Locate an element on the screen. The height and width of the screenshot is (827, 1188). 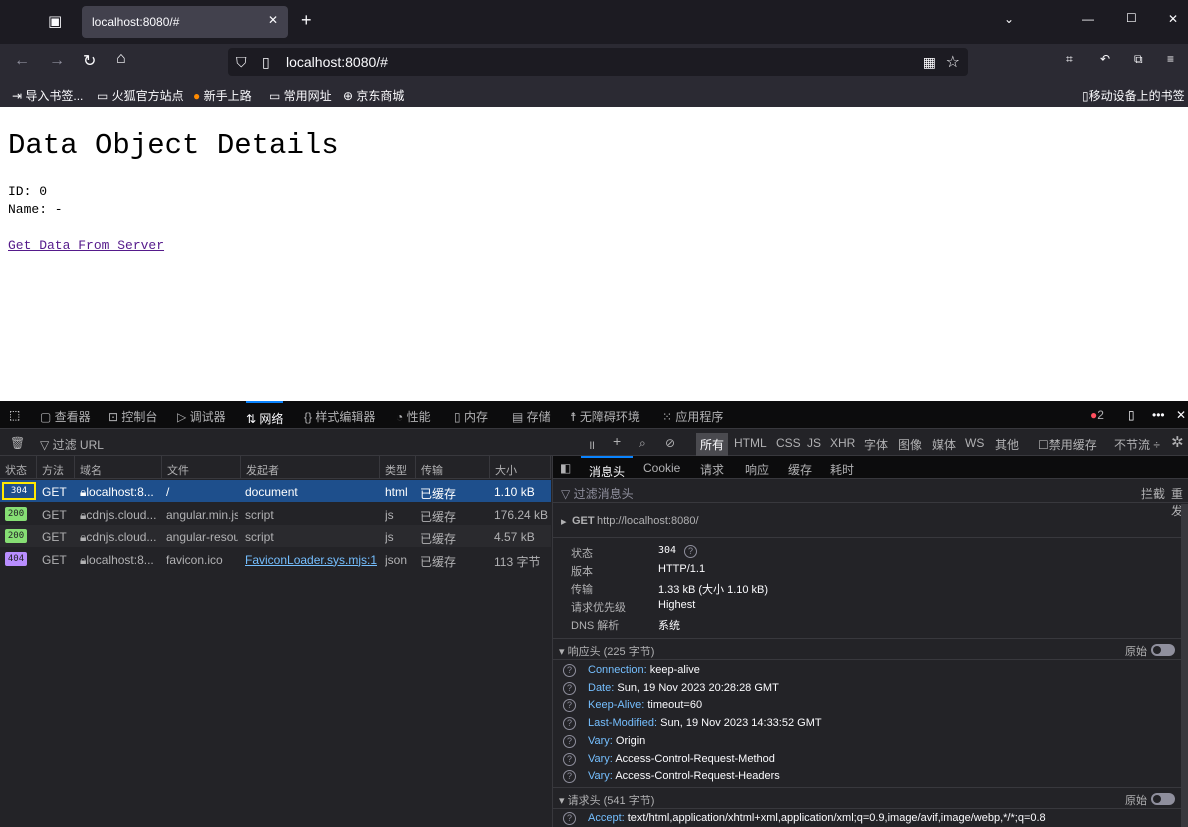
col-domain: 域名 is located at coordinates (118, 467).